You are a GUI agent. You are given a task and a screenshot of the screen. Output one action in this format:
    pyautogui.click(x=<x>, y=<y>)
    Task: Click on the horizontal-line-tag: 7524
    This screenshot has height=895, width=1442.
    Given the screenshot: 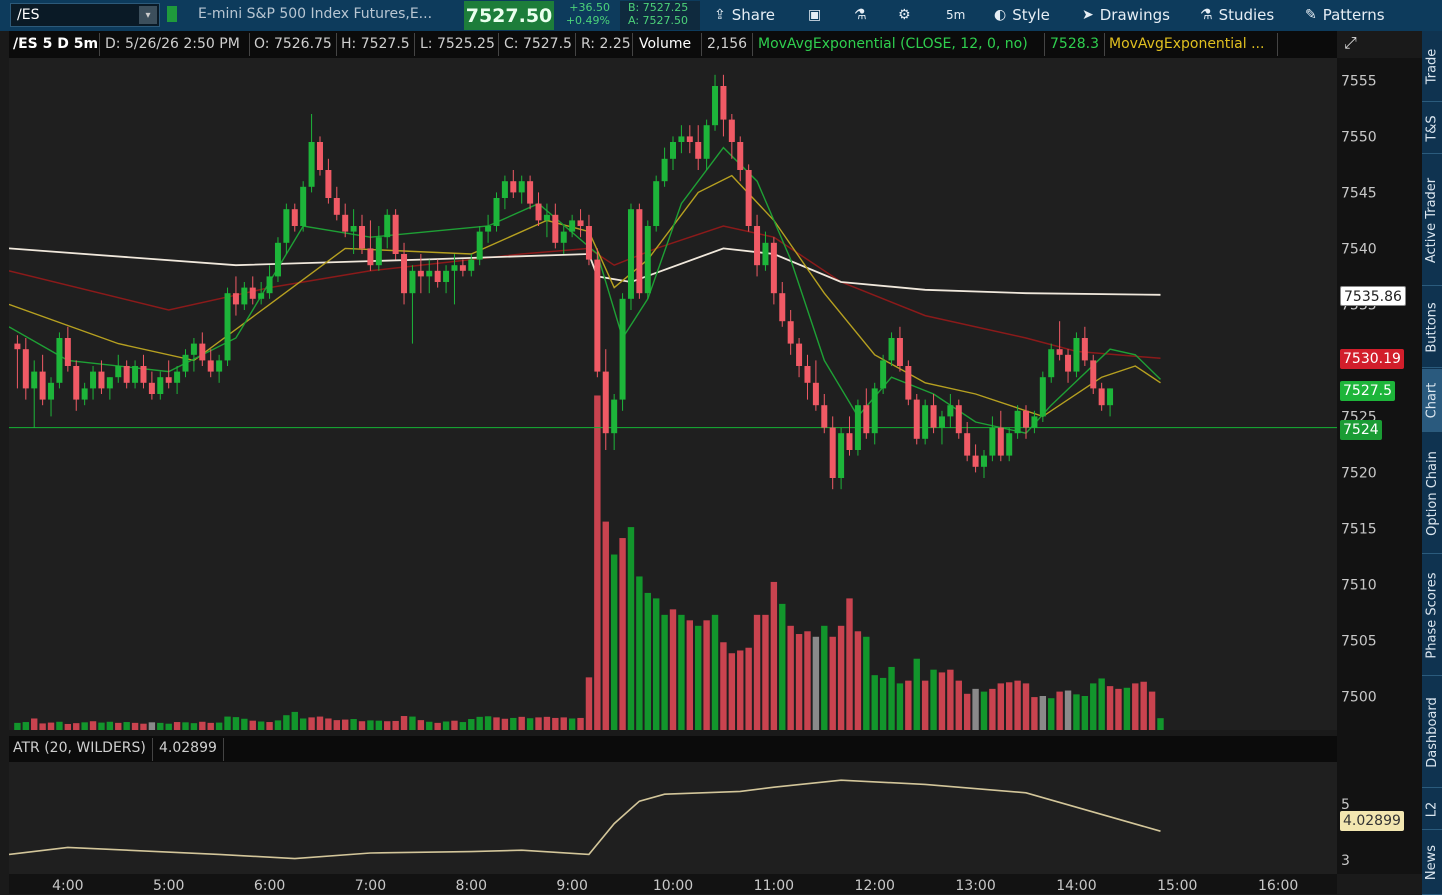 What is the action you would take?
    pyautogui.click(x=1361, y=430)
    